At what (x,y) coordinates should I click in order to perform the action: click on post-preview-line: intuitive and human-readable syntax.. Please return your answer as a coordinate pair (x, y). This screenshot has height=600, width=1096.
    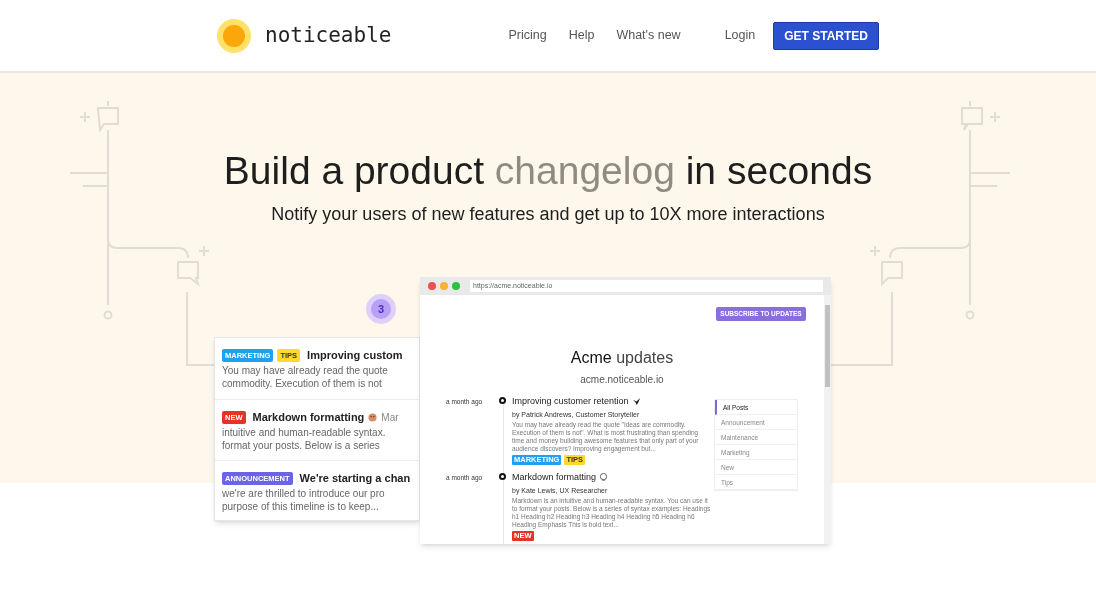
    Looking at the image, I should click on (304, 432).